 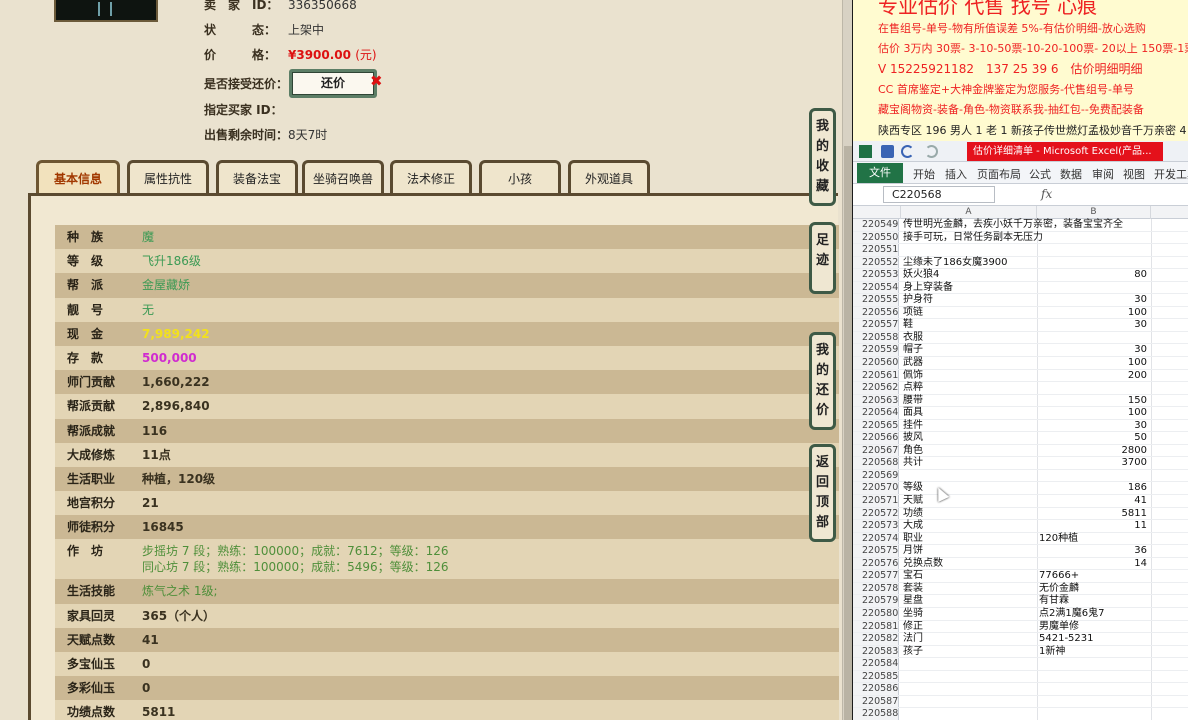 I want to click on cell-a: 衣服, so click(x=970, y=338).